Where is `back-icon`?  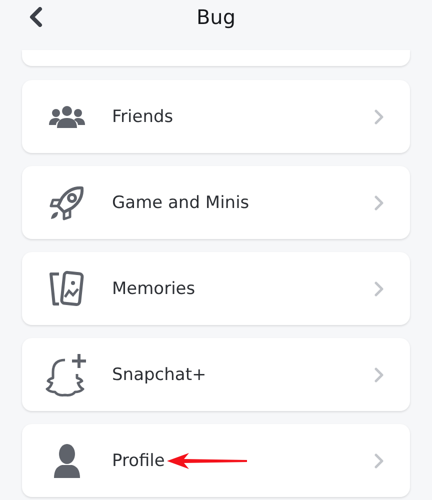 back-icon is located at coordinates (36, 17).